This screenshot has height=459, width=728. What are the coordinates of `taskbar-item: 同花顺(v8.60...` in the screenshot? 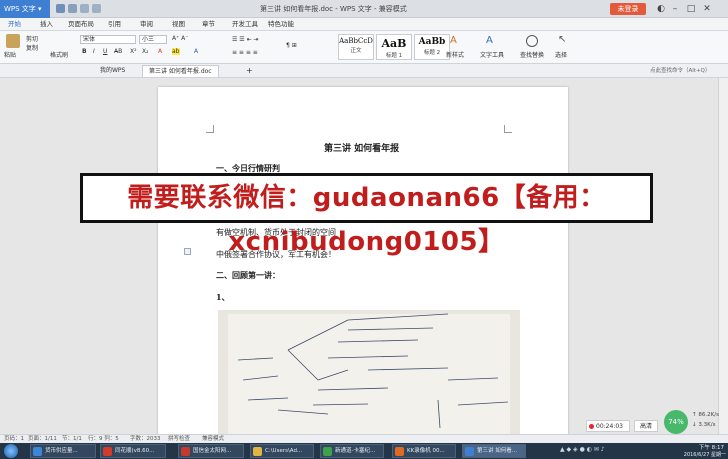 It's located at (133, 451).